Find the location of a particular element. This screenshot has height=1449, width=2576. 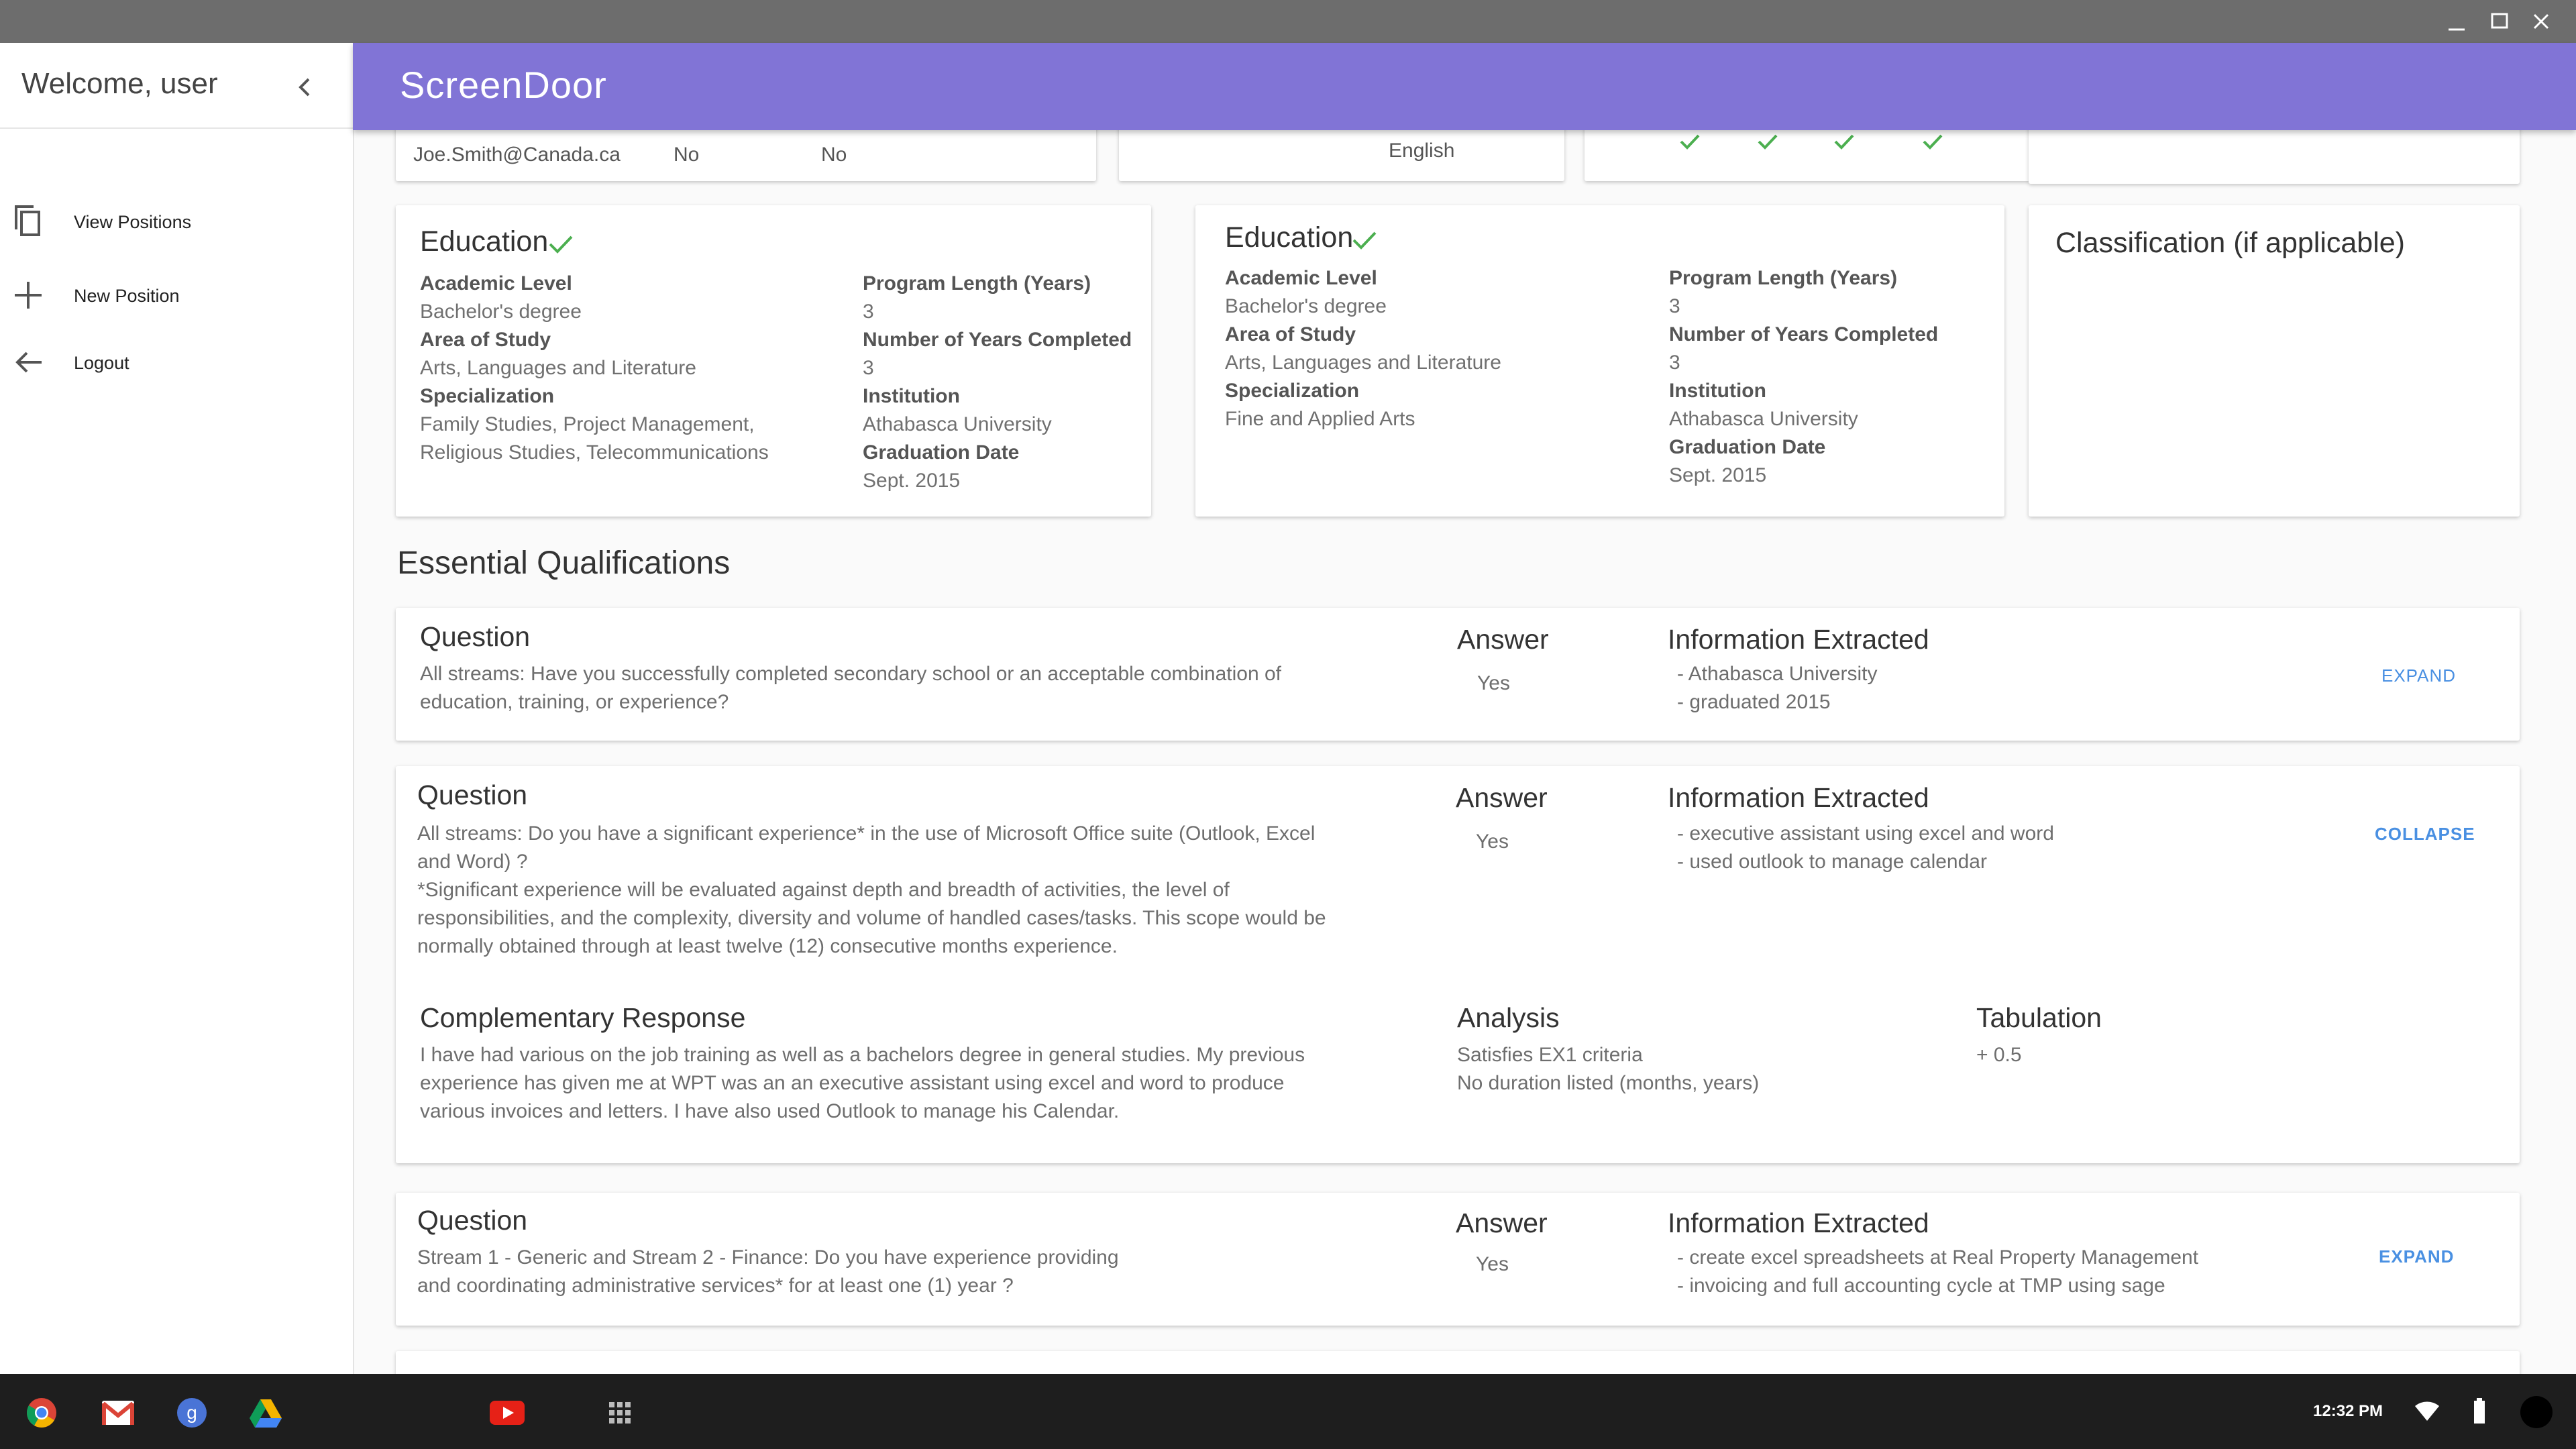

chrome-icon is located at coordinates (41, 1413).